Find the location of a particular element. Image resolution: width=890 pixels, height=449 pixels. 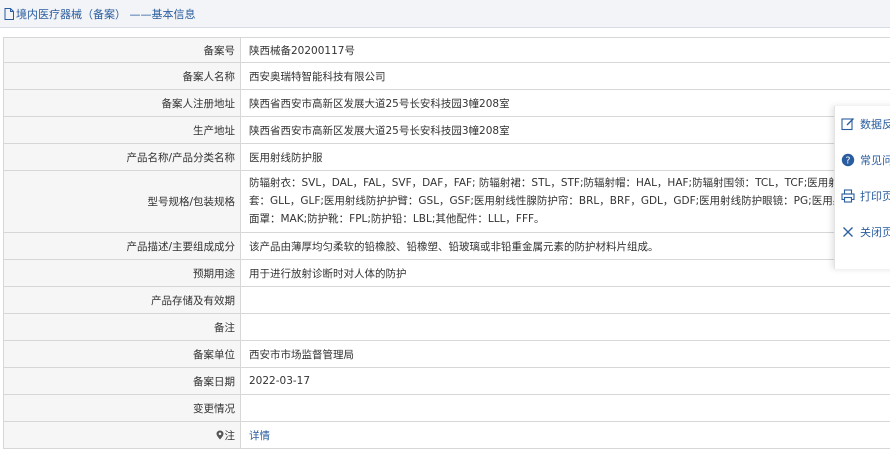

data-feedback-button: 数据反 is located at coordinates (862, 124).